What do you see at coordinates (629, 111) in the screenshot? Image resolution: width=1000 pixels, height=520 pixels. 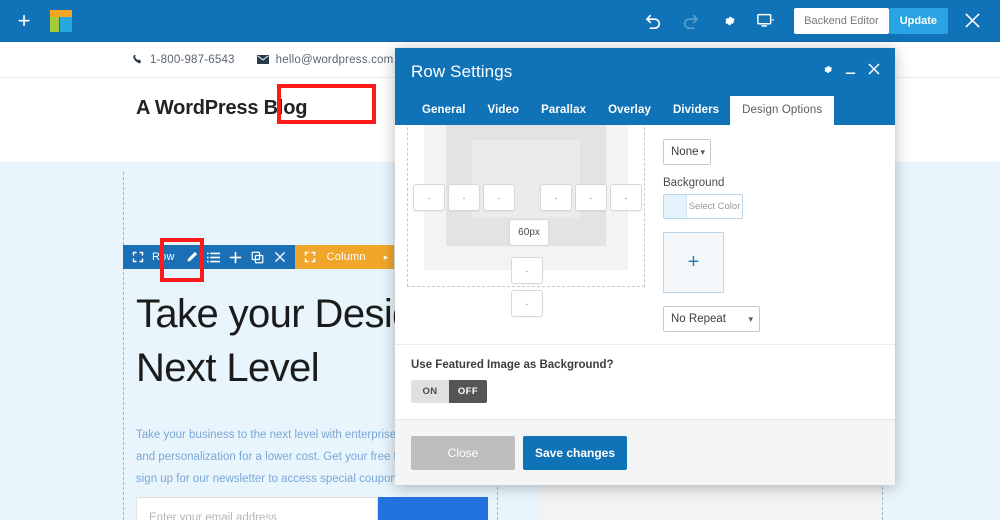 I see `tab-overlay: Overlay` at bounding box center [629, 111].